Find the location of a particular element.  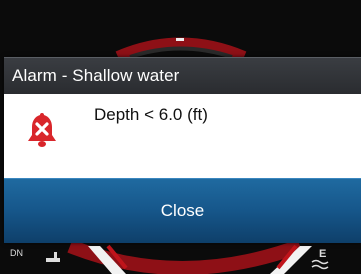

gauge-label-right: E is located at coordinates (323, 254).